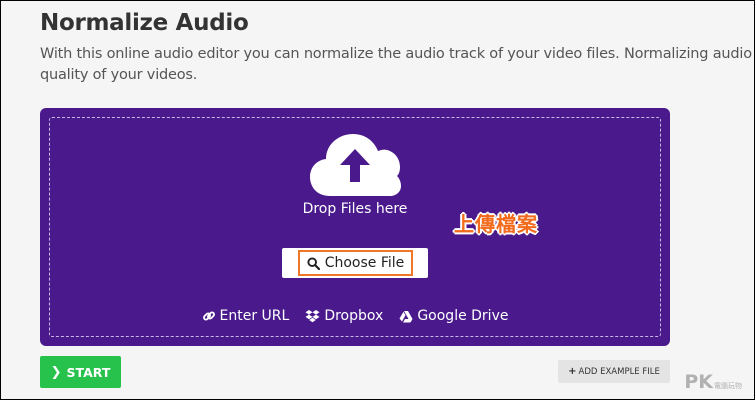  Describe the element at coordinates (88, 372) in the screenshot. I see `start-label: START` at that location.